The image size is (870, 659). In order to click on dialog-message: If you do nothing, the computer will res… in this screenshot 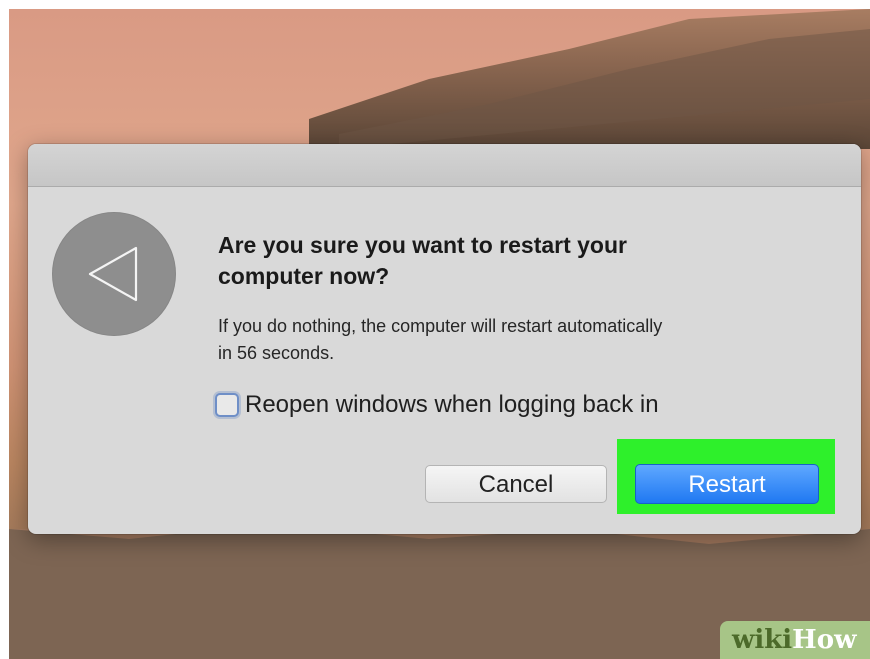, I will do `click(440, 339)`.